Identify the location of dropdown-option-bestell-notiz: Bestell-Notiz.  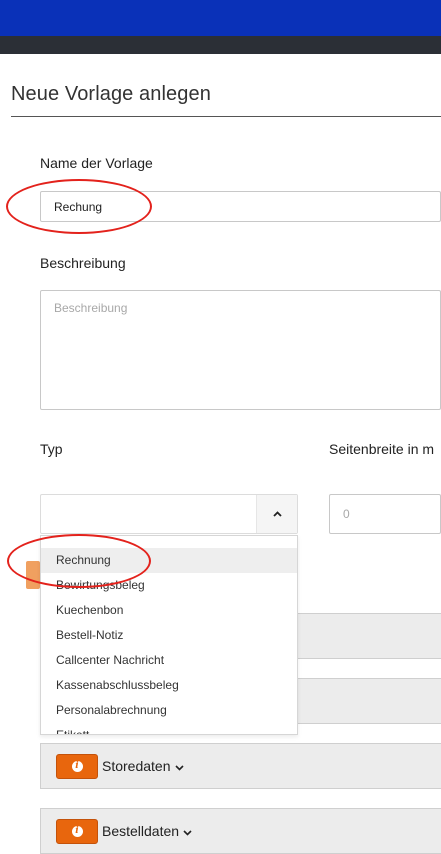
(169, 635).